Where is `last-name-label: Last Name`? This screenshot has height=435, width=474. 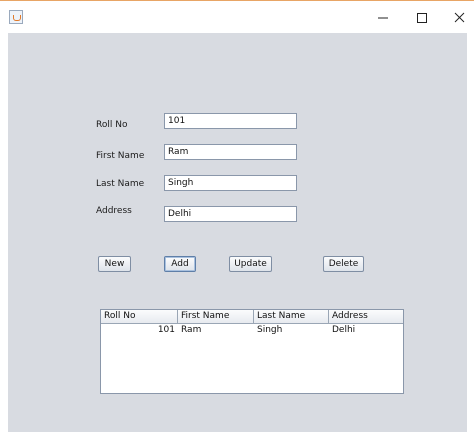
last-name-label: Last Name is located at coordinates (120, 184).